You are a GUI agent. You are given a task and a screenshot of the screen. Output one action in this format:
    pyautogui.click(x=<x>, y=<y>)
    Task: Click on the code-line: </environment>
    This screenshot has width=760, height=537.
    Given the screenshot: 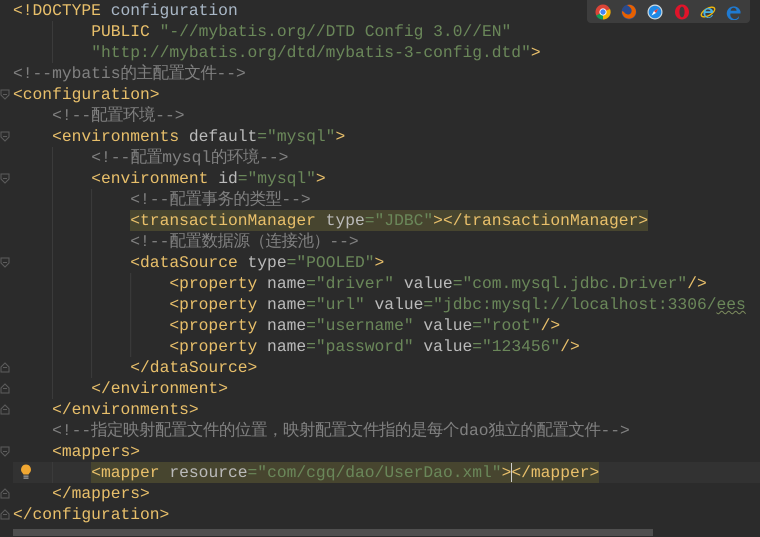 What is the action you would take?
    pyautogui.click(x=159, y=388)
    